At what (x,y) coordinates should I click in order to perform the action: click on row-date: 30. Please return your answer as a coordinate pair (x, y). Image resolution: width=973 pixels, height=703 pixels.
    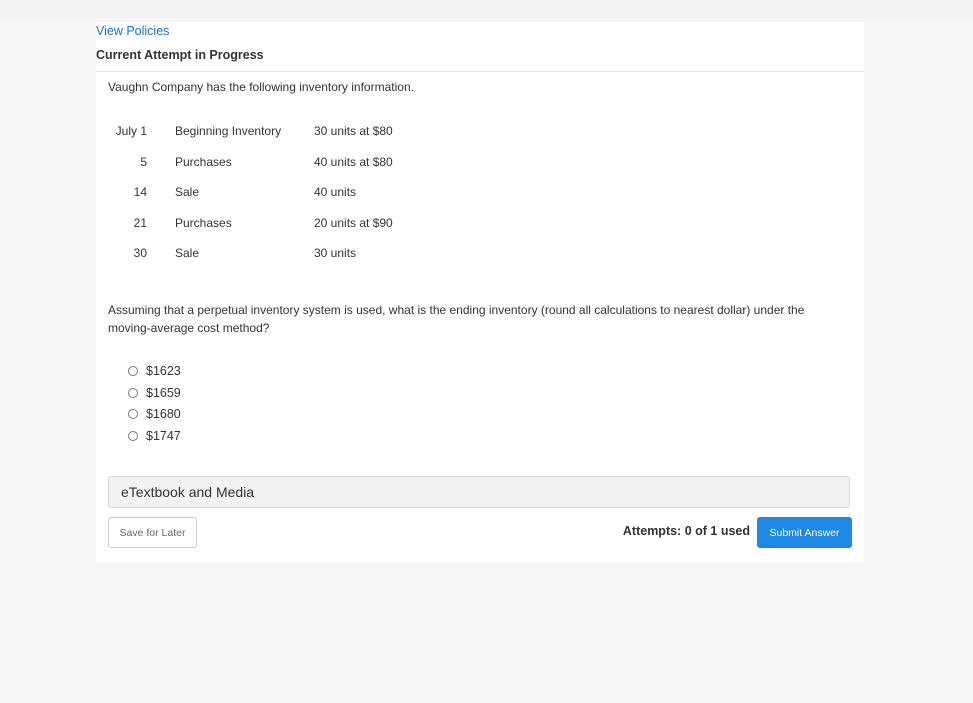
    Looking at the image, I should click on (140, 253).